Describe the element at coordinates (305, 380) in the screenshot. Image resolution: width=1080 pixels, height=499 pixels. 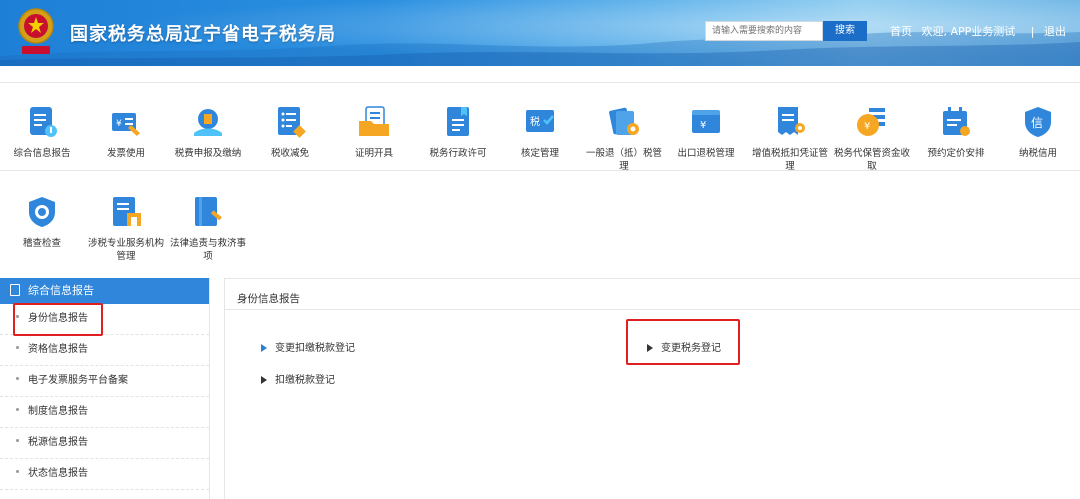
I see `link-label: 扣缴税款登记` at that location.